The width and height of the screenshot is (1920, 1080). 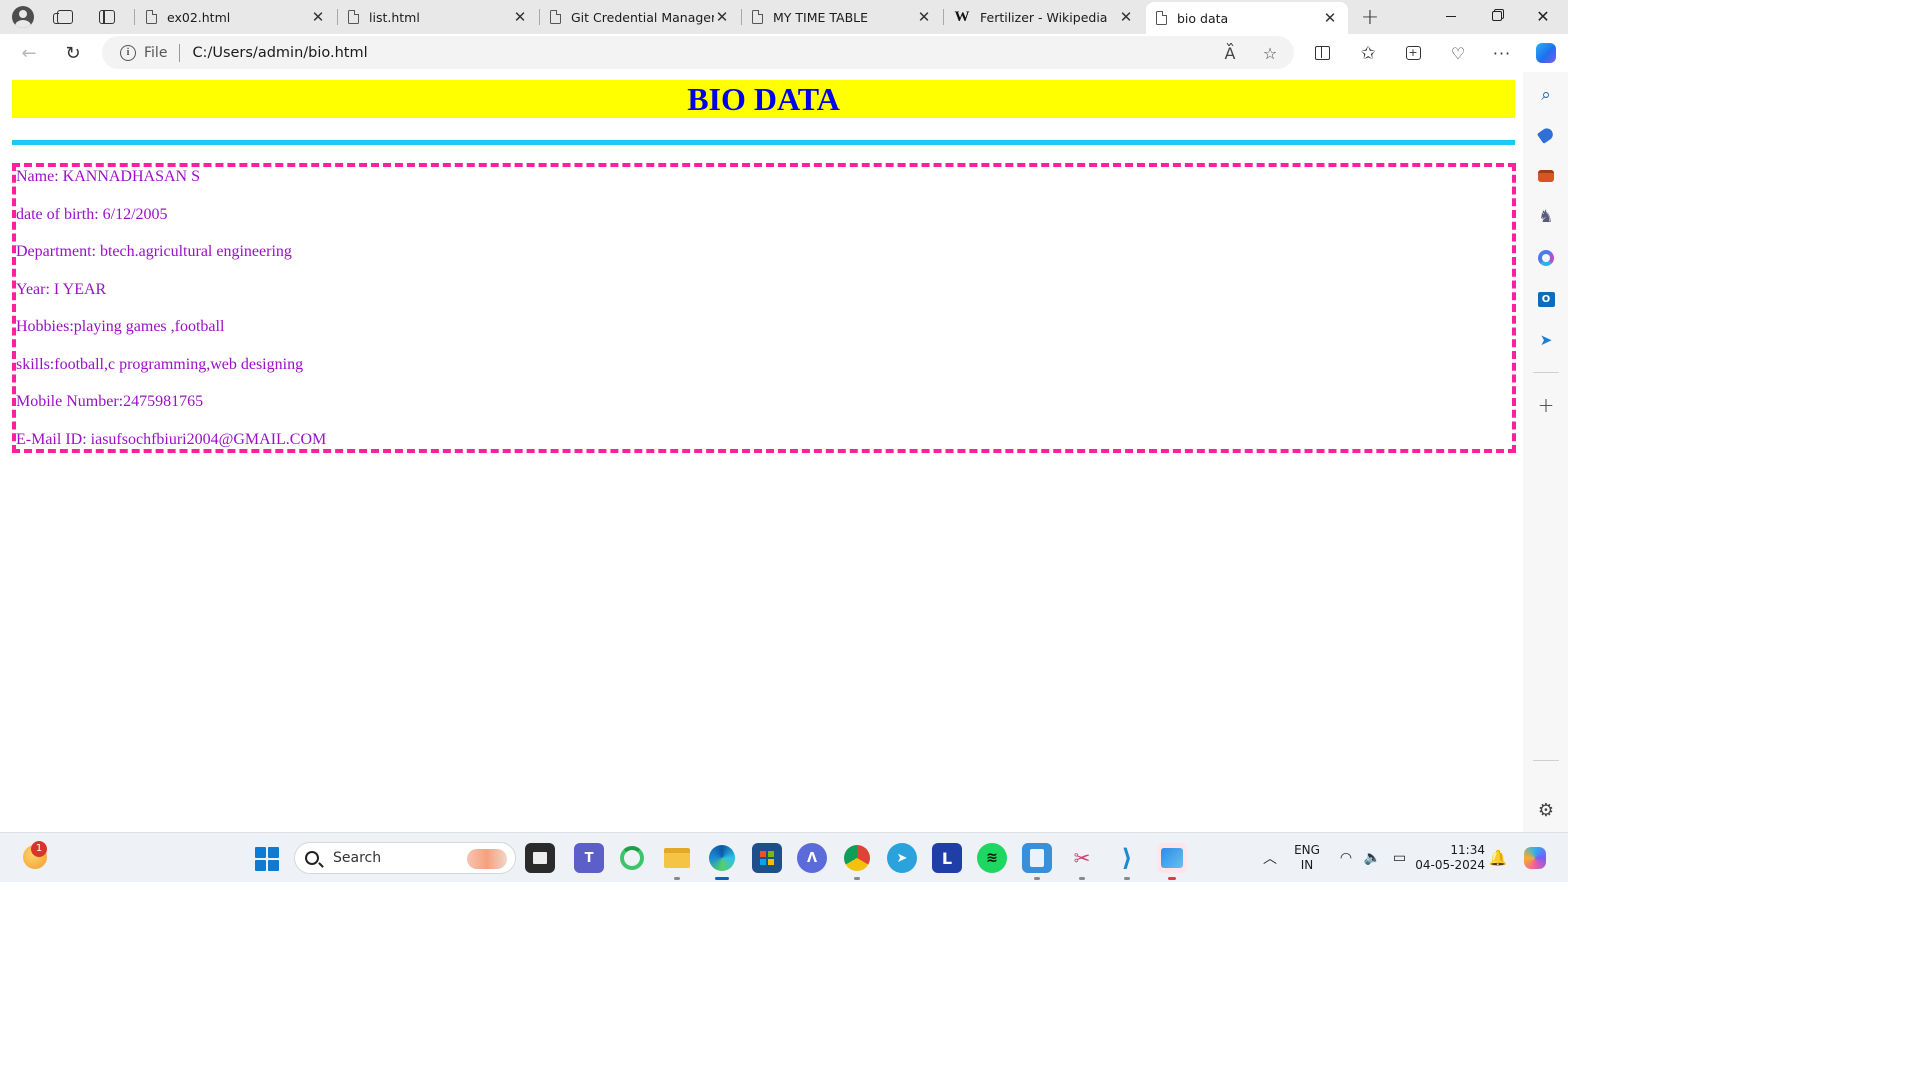 I want to click on input-language-indicator: ENG IN, so click(x=1307, y=858).